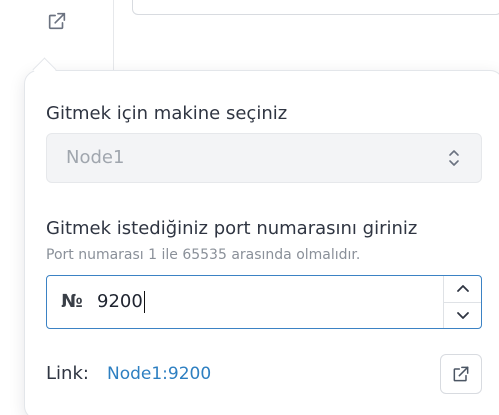 This screenshot has width=499, height=415. I want to click on port-input-value: 9200, so click(121, 302).